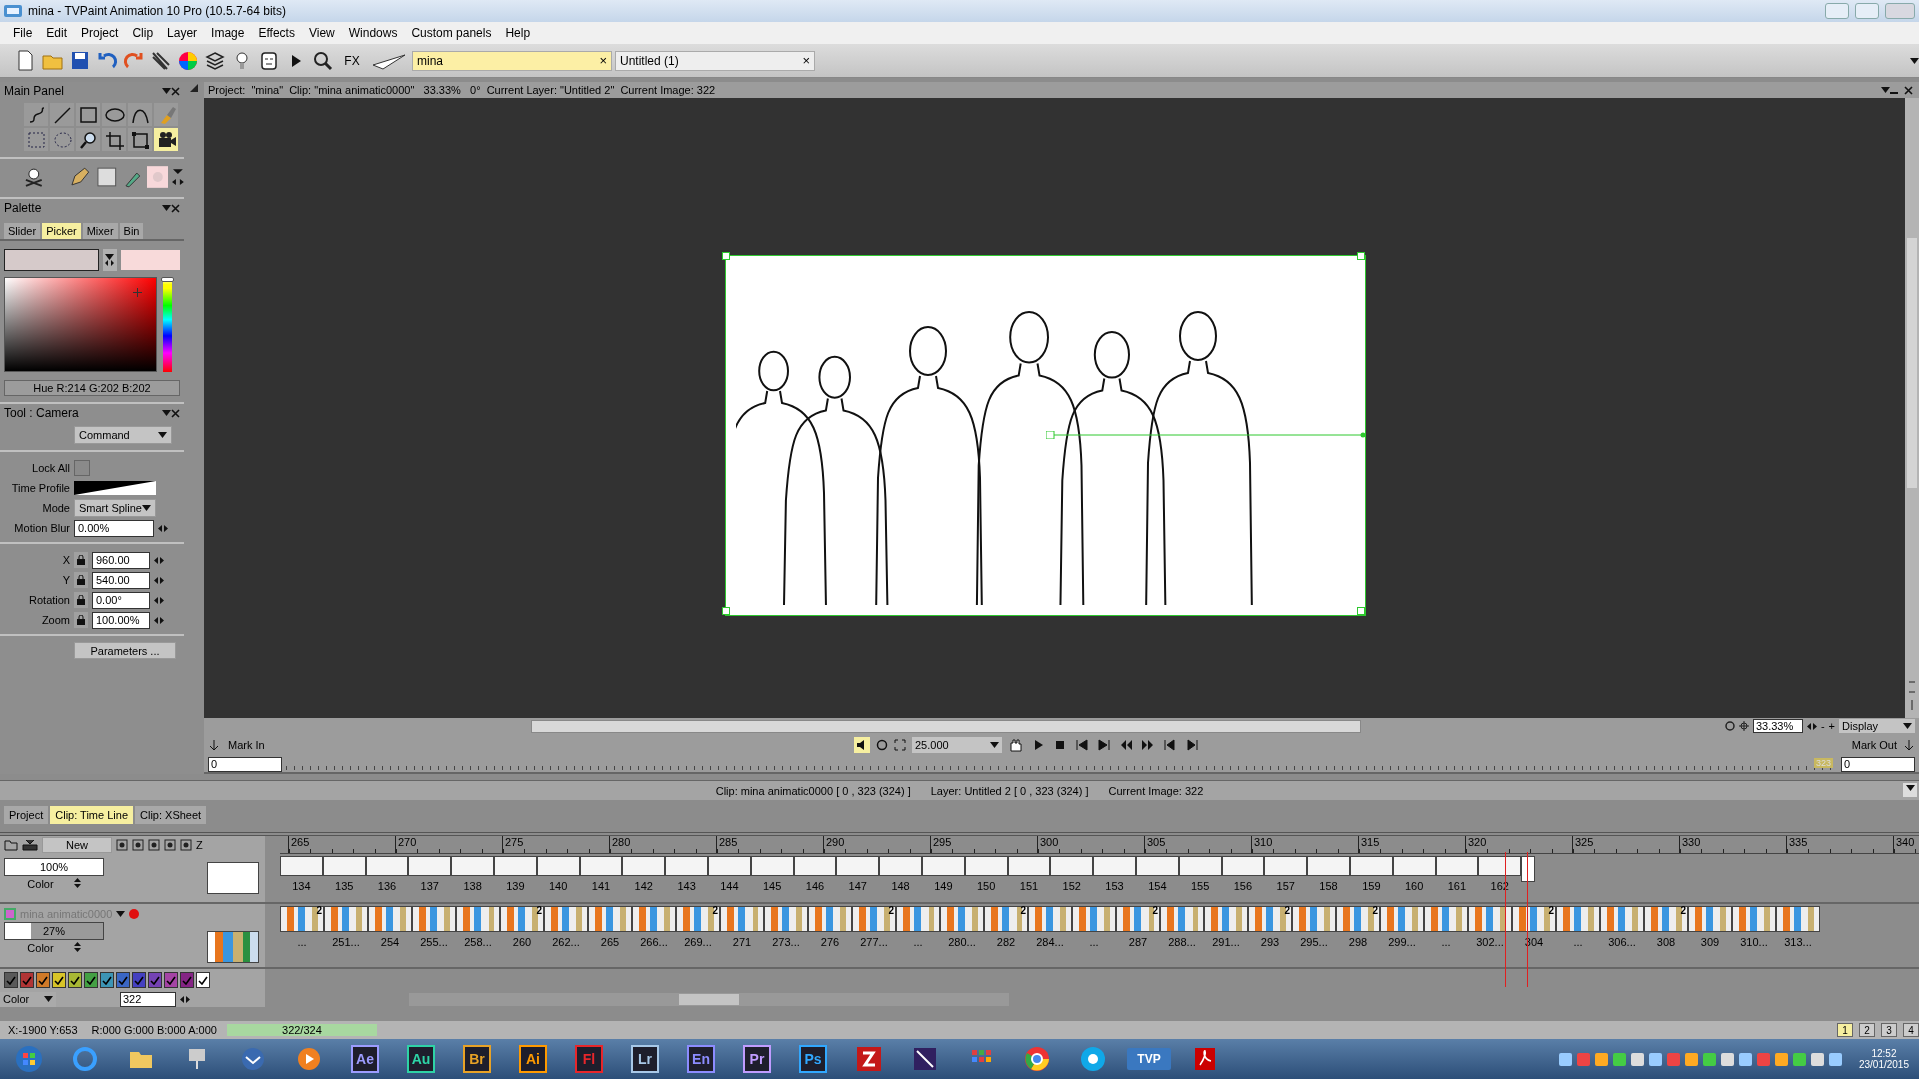 The width and height of the screenshot is (1919, 1079). Describe the element at coordinates (1038, 745) in the screenshot. I see `play-icon` at that location.